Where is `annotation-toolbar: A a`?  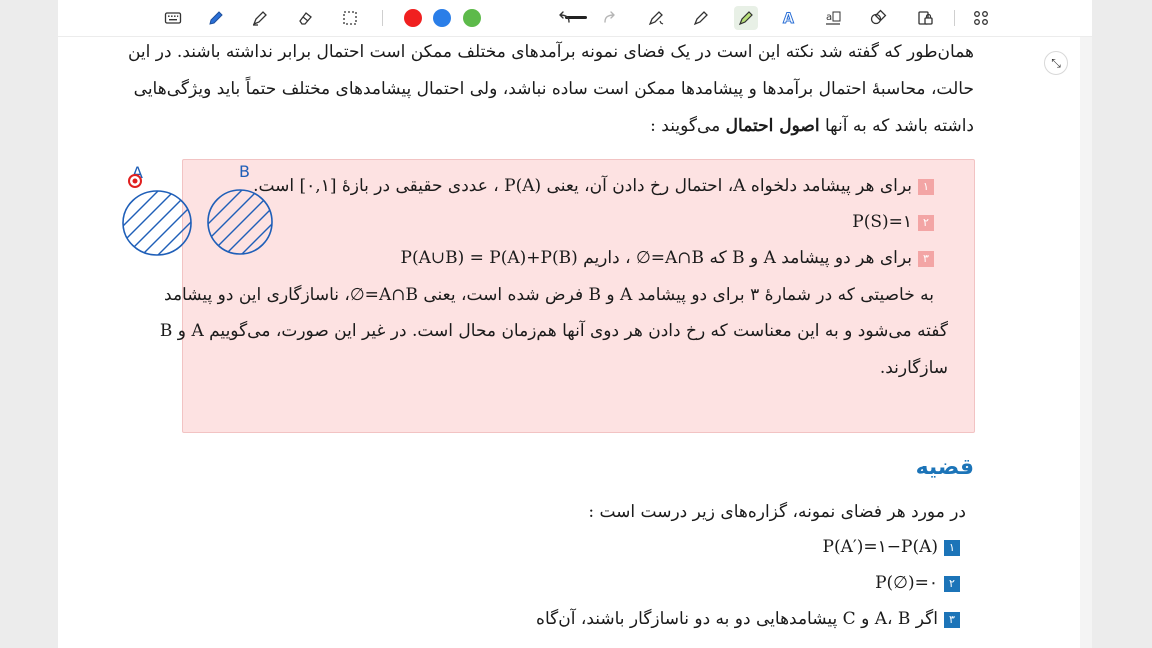
annotation-toolbar: A a is located at coordinates (575, 18).